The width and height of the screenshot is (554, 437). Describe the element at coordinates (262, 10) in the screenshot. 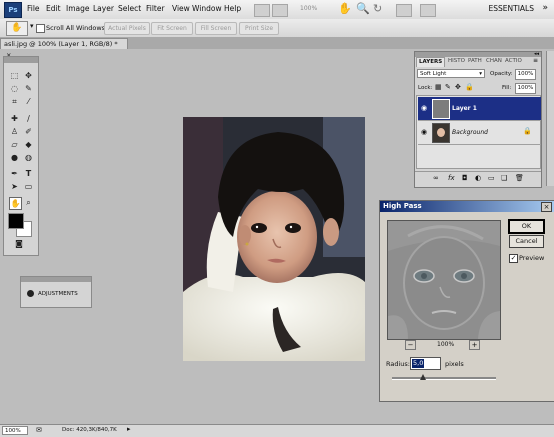

I see `bridge-icon` at that location.